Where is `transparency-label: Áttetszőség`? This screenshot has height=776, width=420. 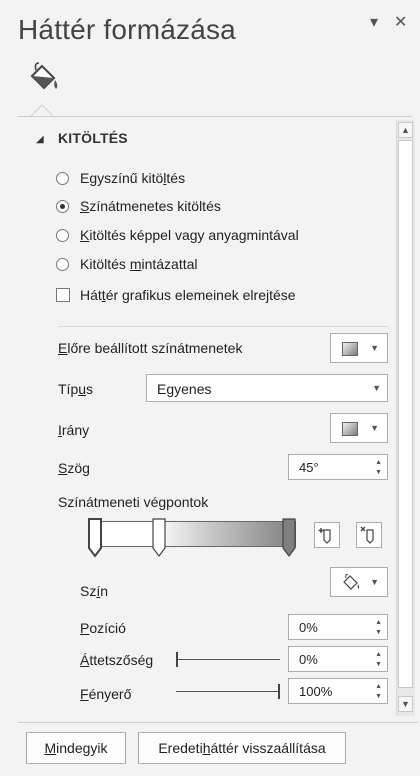 transparency-label: Áttetszőség is located at coordinates (117, 660).